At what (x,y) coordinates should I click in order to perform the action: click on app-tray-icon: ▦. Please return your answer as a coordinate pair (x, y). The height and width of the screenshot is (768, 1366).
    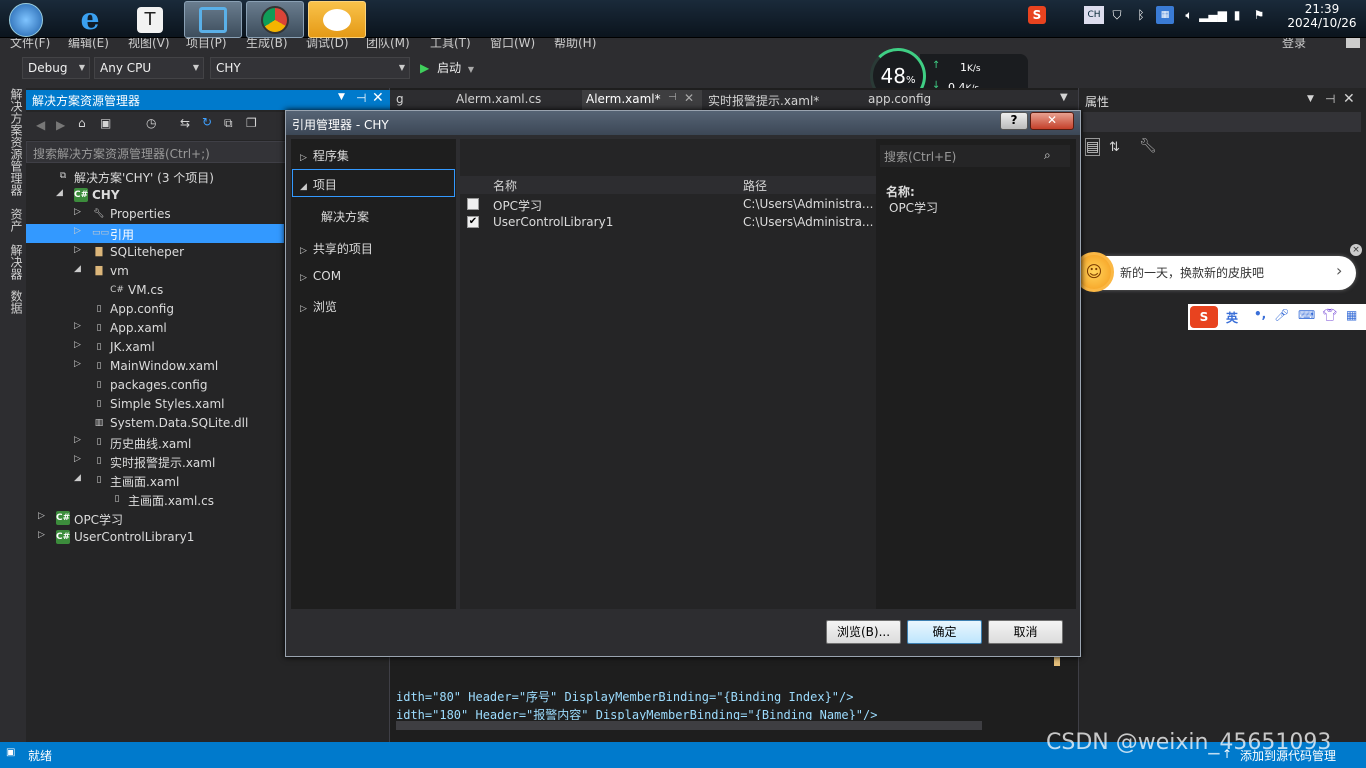
    Looking at the image, I should click on (1165, 15).